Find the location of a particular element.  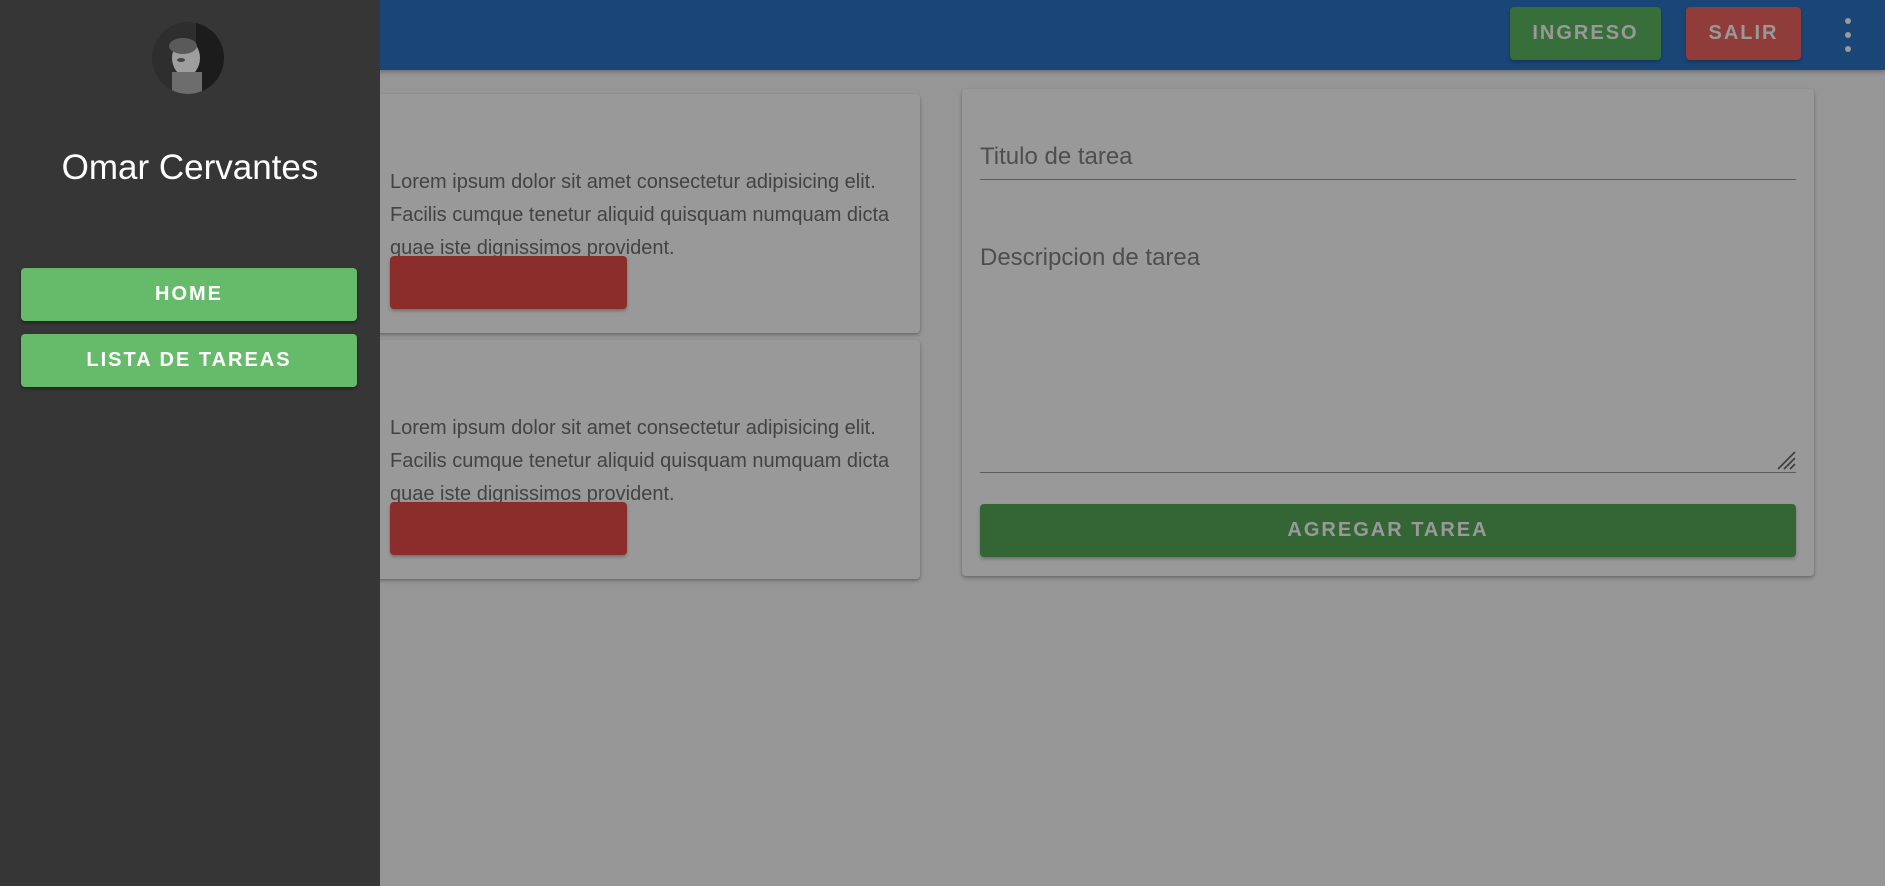

nav-home-button: HOME is located at coordinates (189, 294).